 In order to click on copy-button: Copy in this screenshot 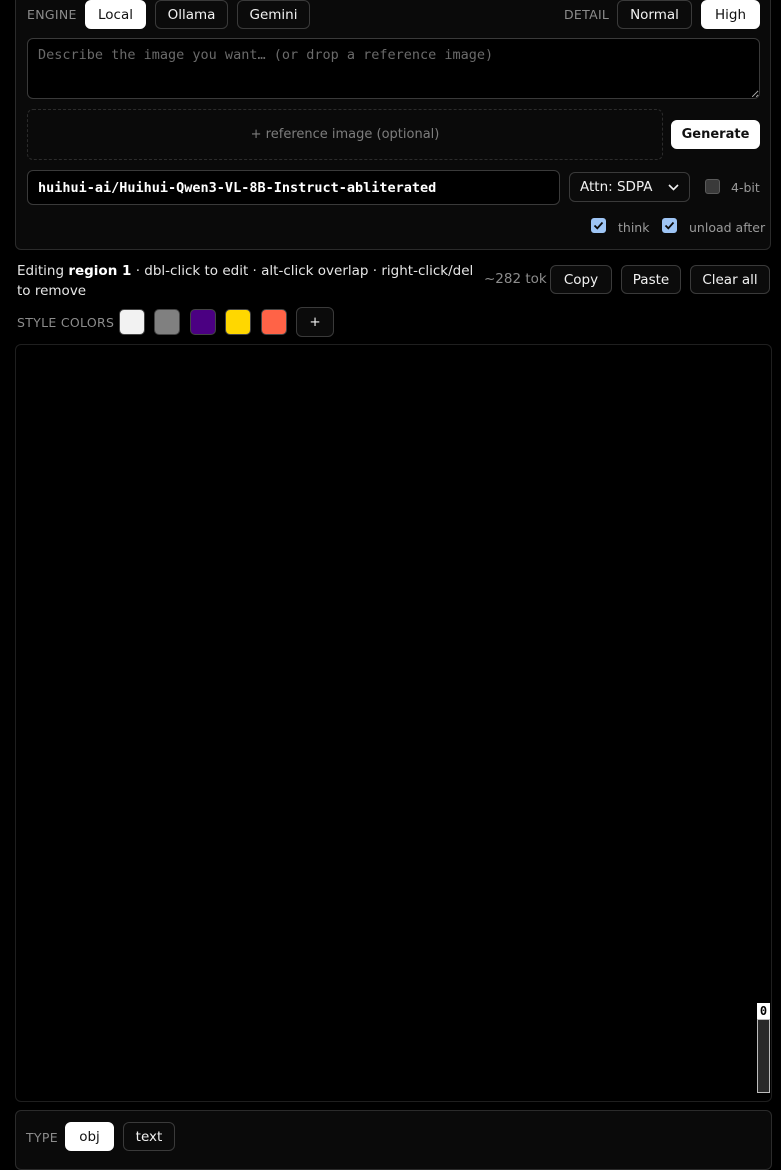, I will do `click(581, 279)`.